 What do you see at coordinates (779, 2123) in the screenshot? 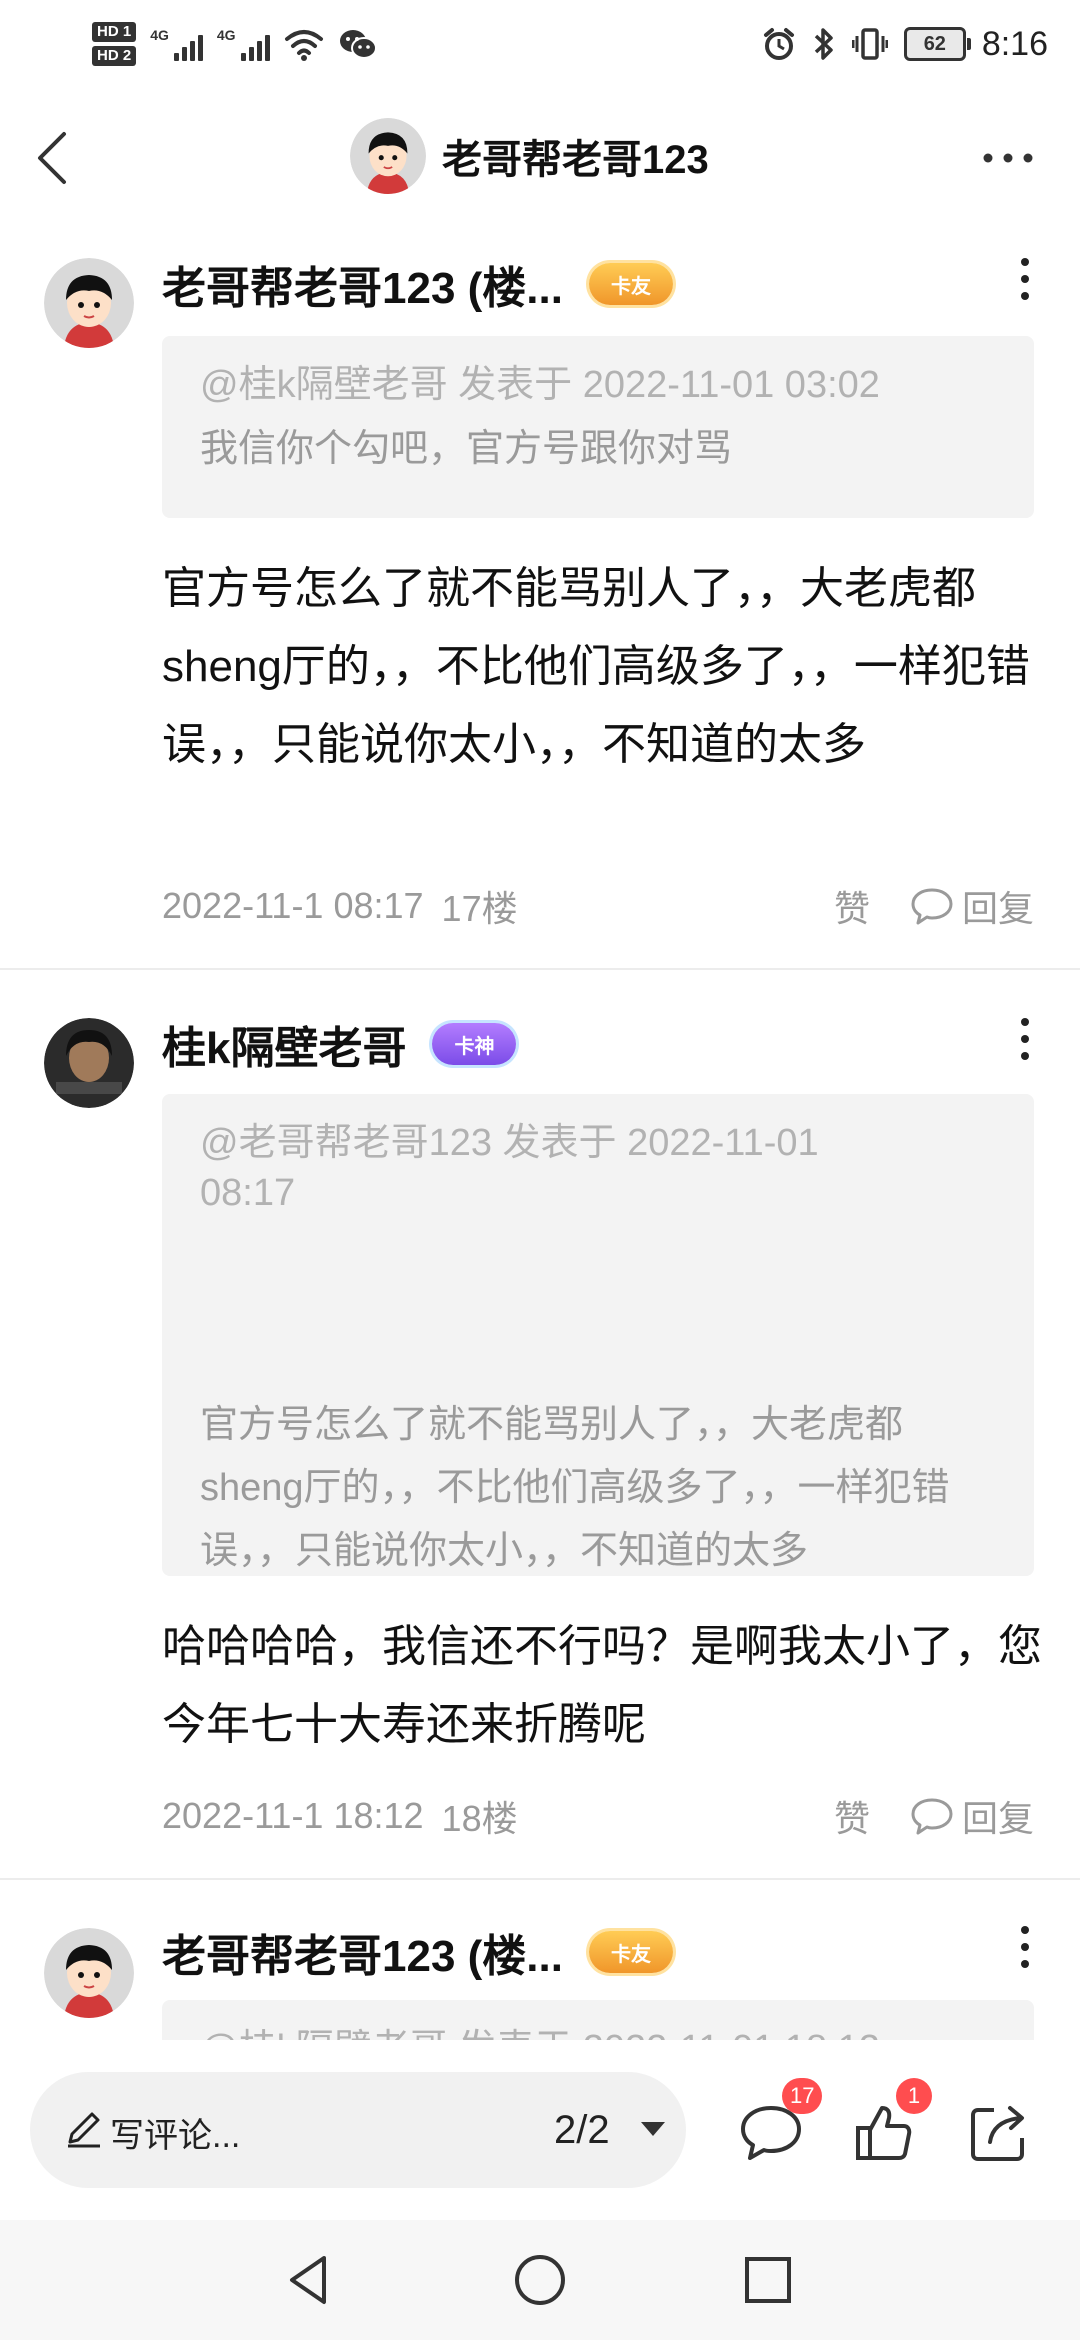
I see `comment-count-button: 17` at bounding box center [779, 2123].